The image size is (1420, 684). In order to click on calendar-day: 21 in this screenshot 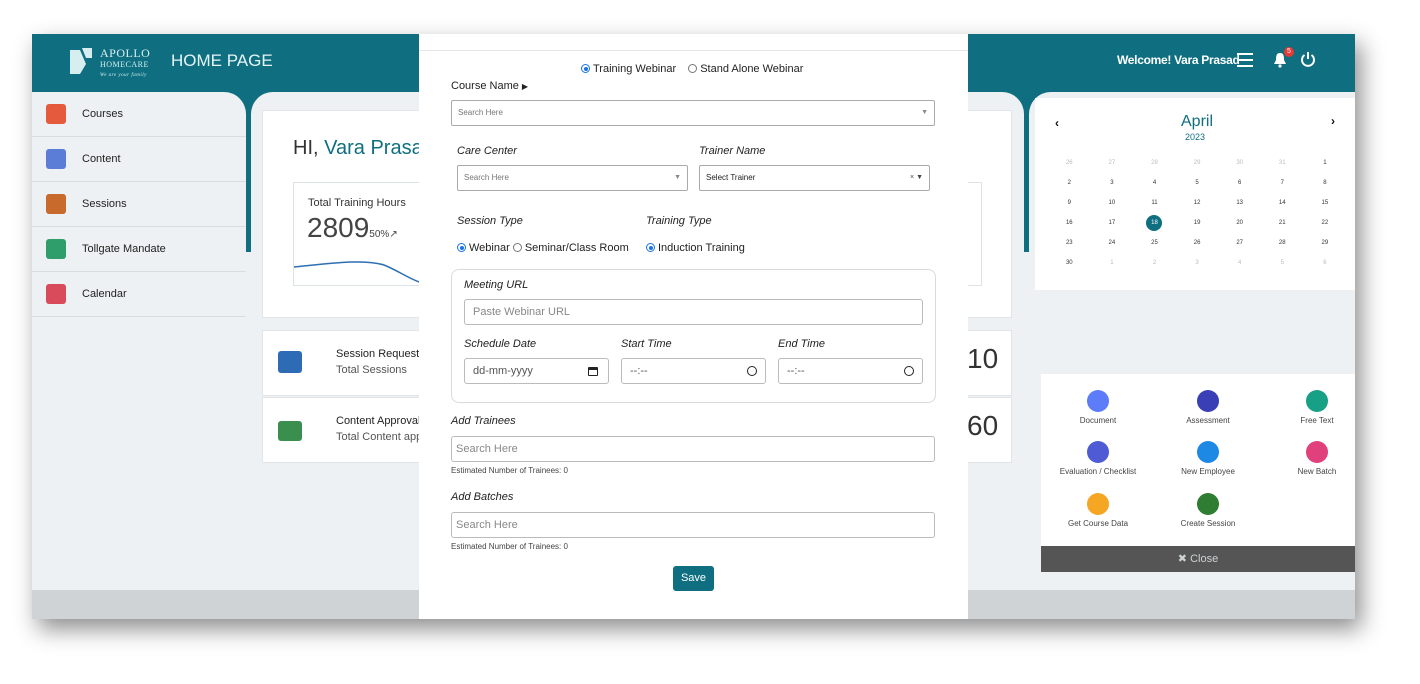, I will do `click(1282, 223)`.